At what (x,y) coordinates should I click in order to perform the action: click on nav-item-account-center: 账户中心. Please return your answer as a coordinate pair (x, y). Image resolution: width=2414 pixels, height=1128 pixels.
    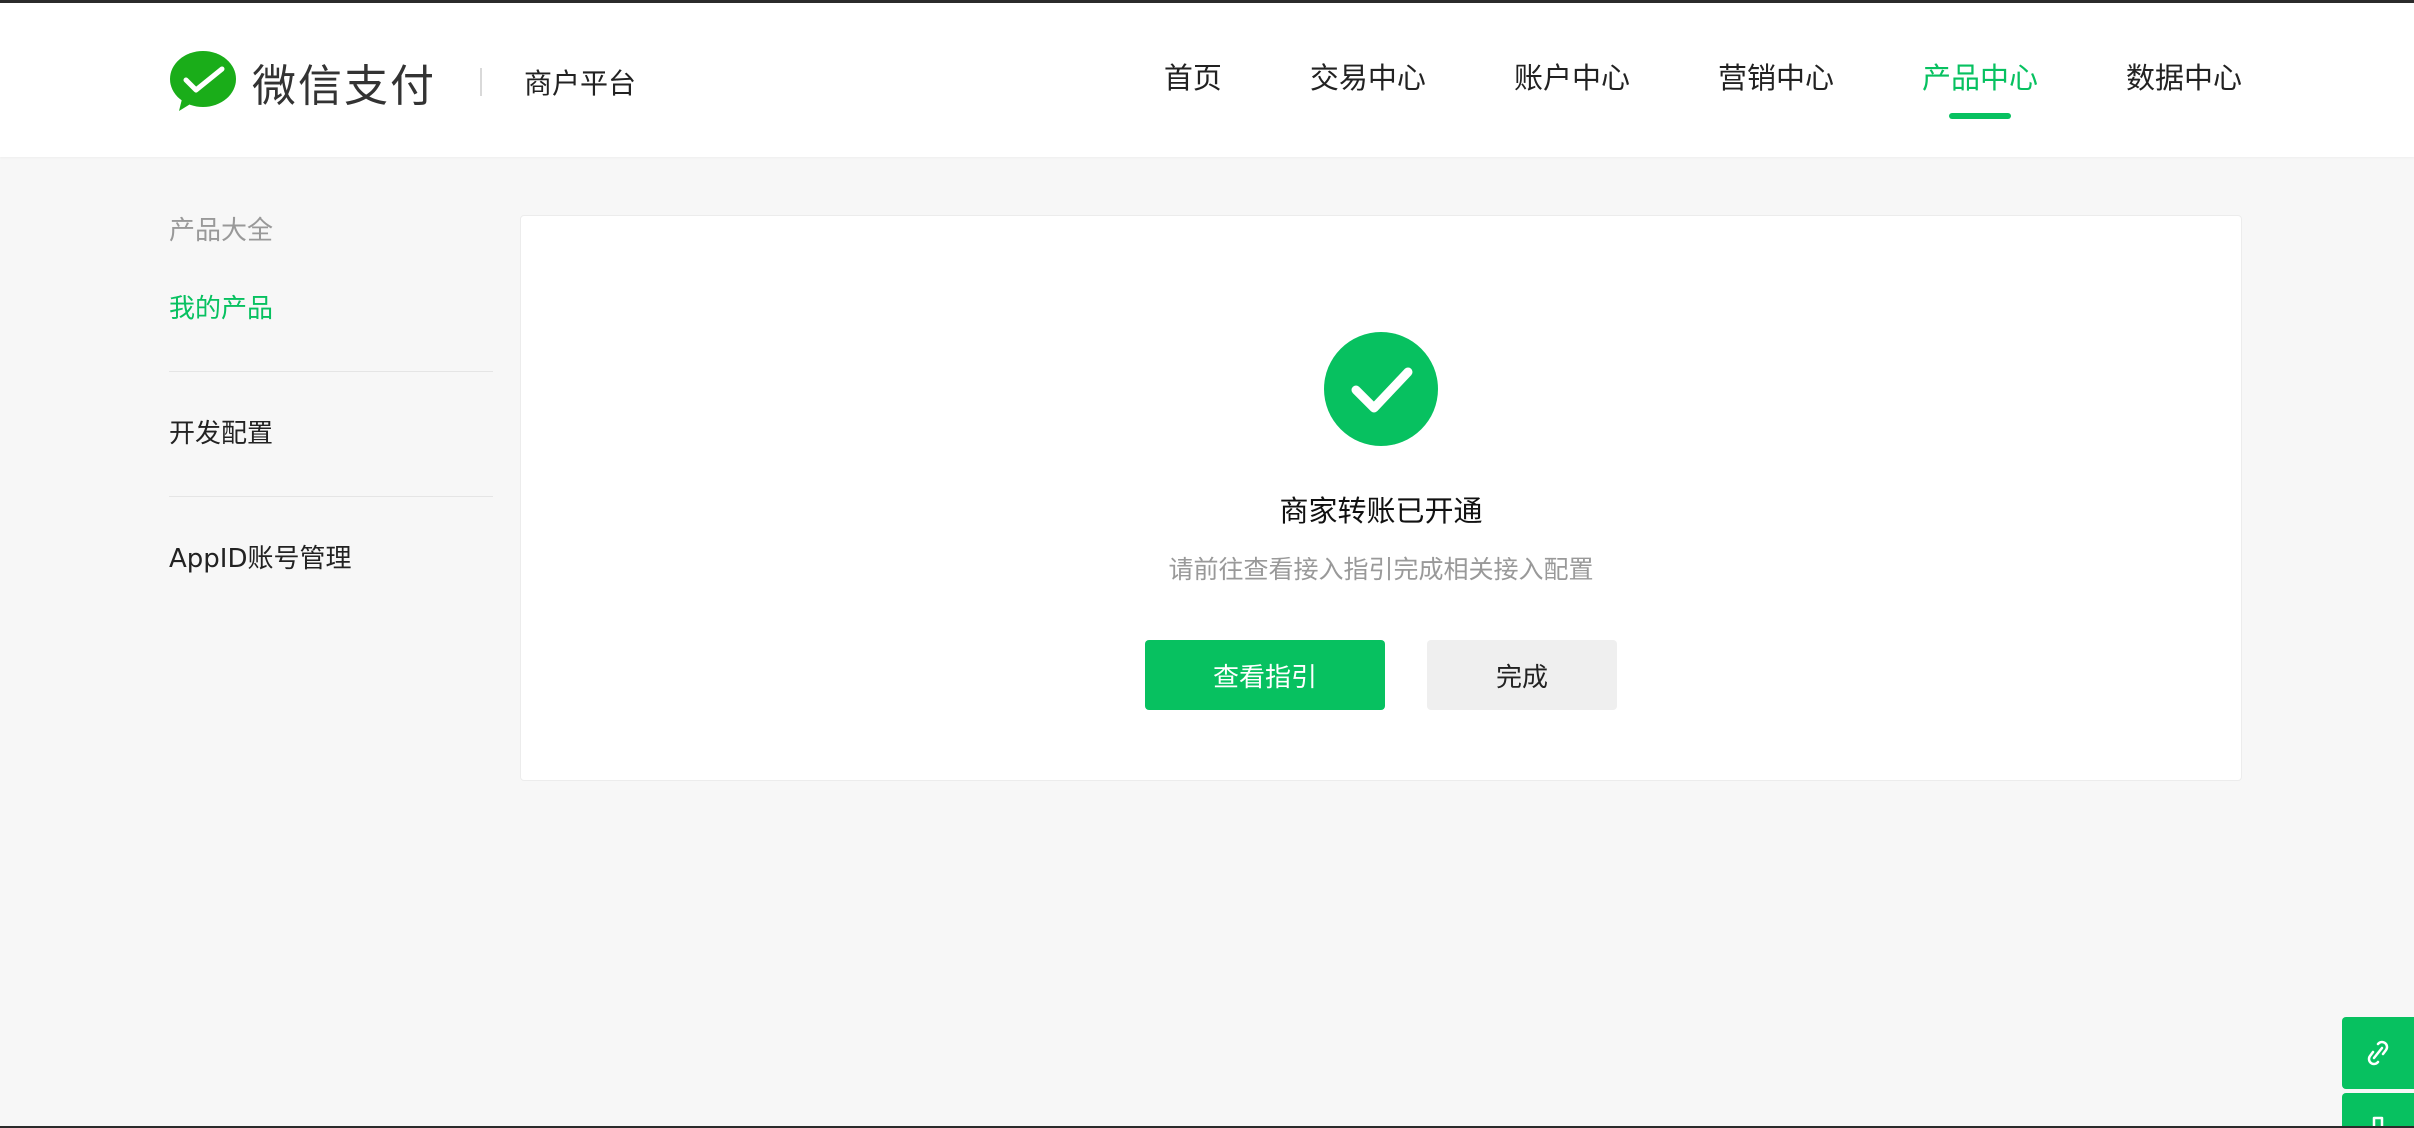
    Looking at the image, I should click on (1572, 81).